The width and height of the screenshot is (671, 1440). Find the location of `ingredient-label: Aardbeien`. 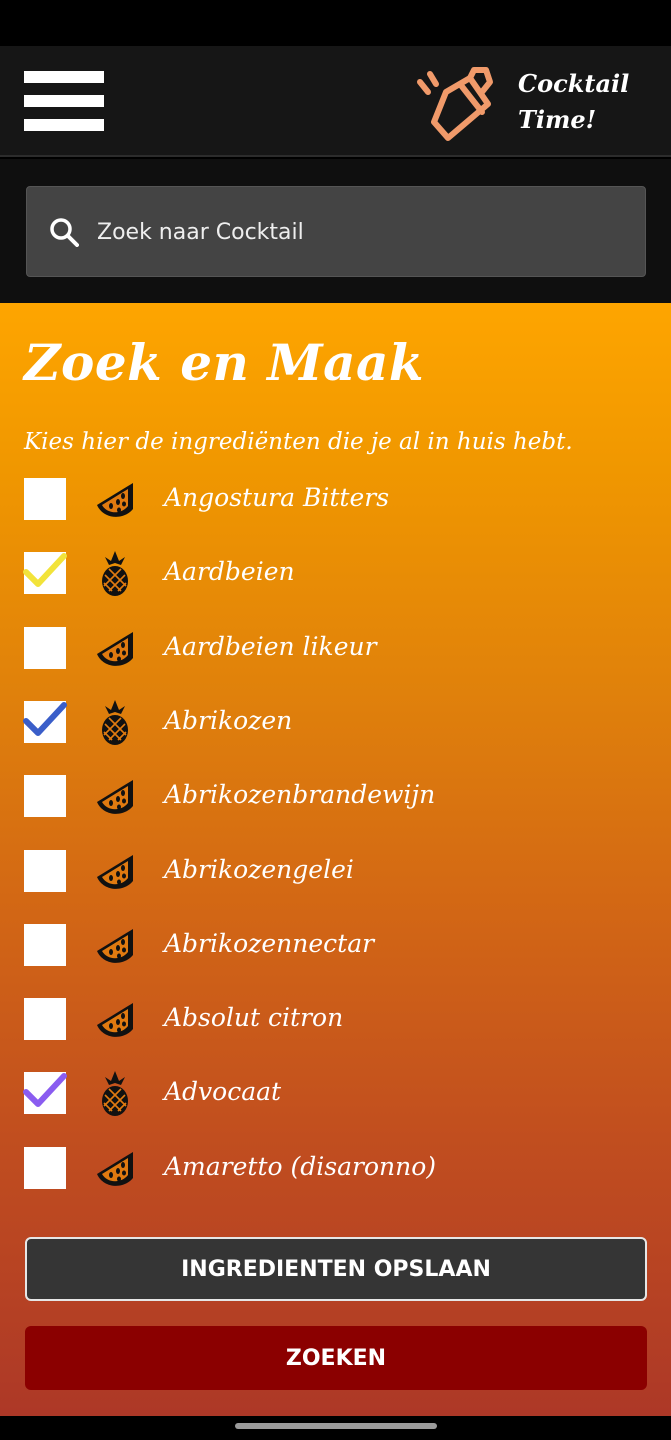

ingredient-label: Aardbeien is located at coordinates (229, 572).